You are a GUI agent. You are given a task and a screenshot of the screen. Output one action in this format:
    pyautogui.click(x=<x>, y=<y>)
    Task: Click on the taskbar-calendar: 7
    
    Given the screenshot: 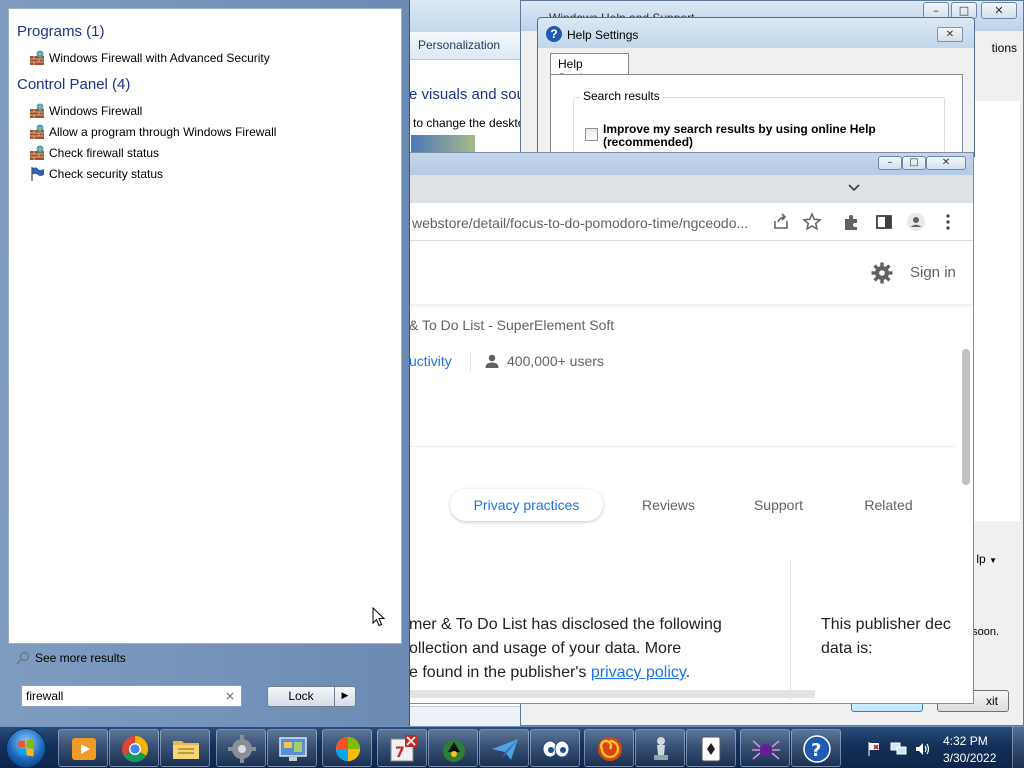 What is the action you would take?
    pyautogui.click(x=402, y=748)
    